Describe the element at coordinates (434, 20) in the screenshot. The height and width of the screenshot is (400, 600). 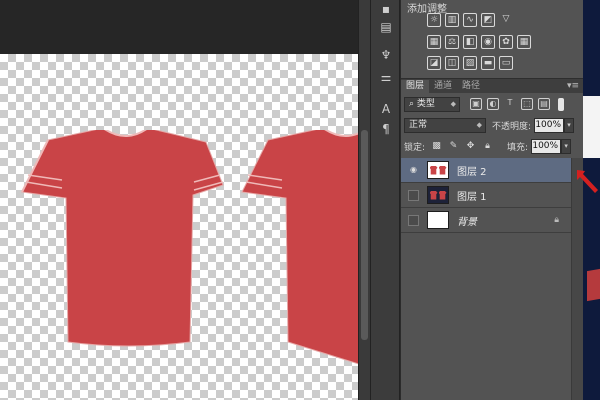
I see `brightness-icon: ☼` at that location.